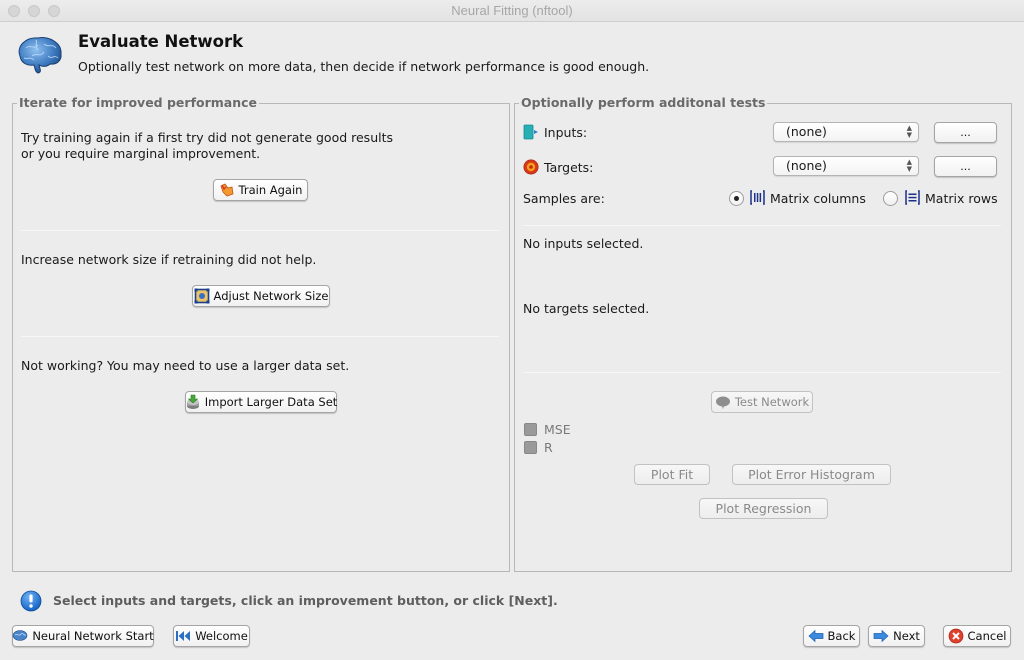  I want to click on targets-select-value: (none), so click(806, 165).